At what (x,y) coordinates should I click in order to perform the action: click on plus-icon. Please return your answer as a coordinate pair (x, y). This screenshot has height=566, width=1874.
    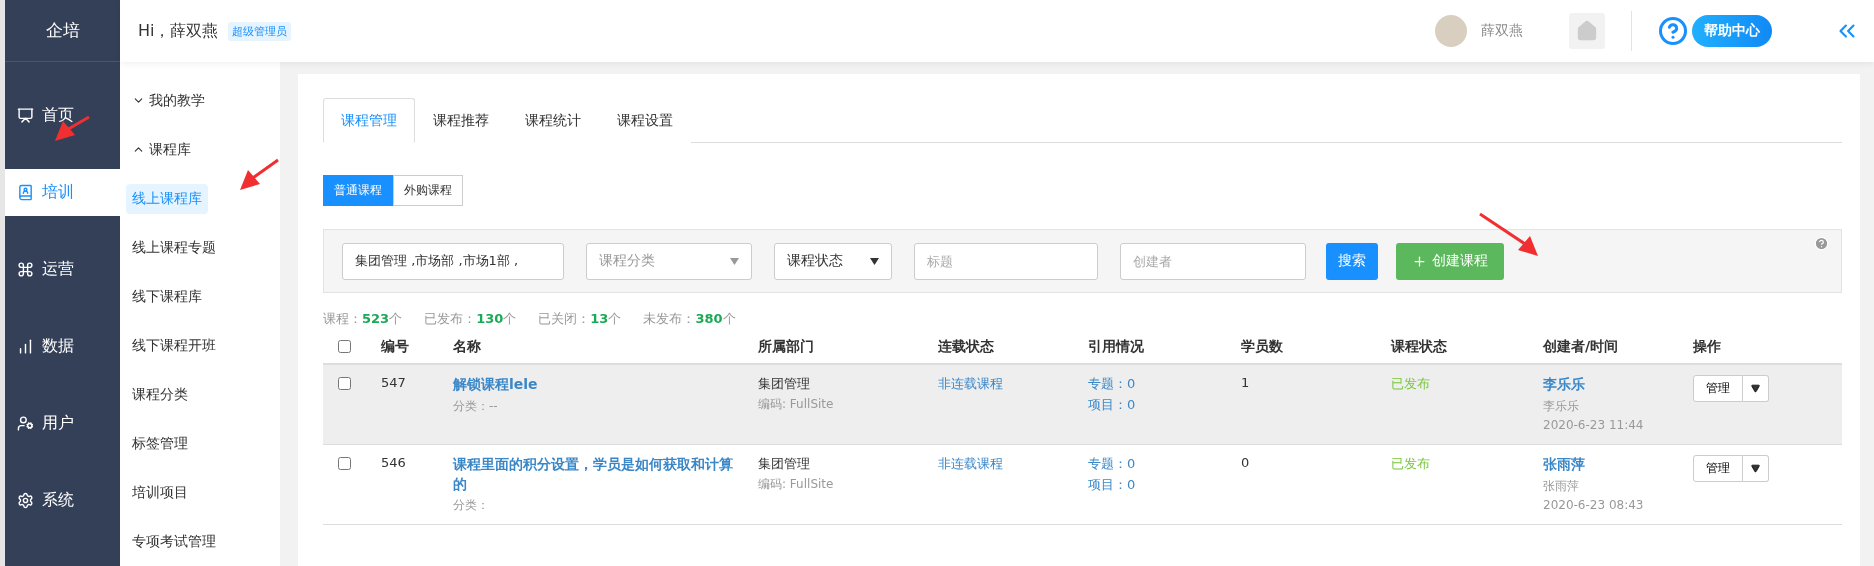
    Looking at the image, I should click on (1419, 261).